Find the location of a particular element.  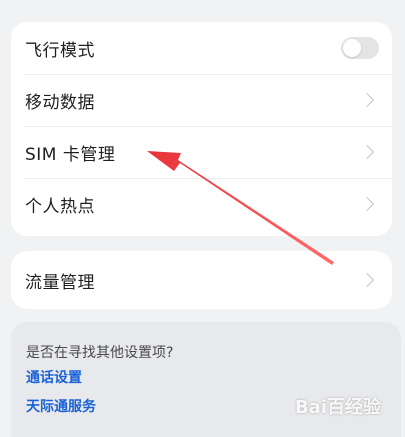

personal-hotspot-row: 个人热点 is located at coordinates (201, 204).